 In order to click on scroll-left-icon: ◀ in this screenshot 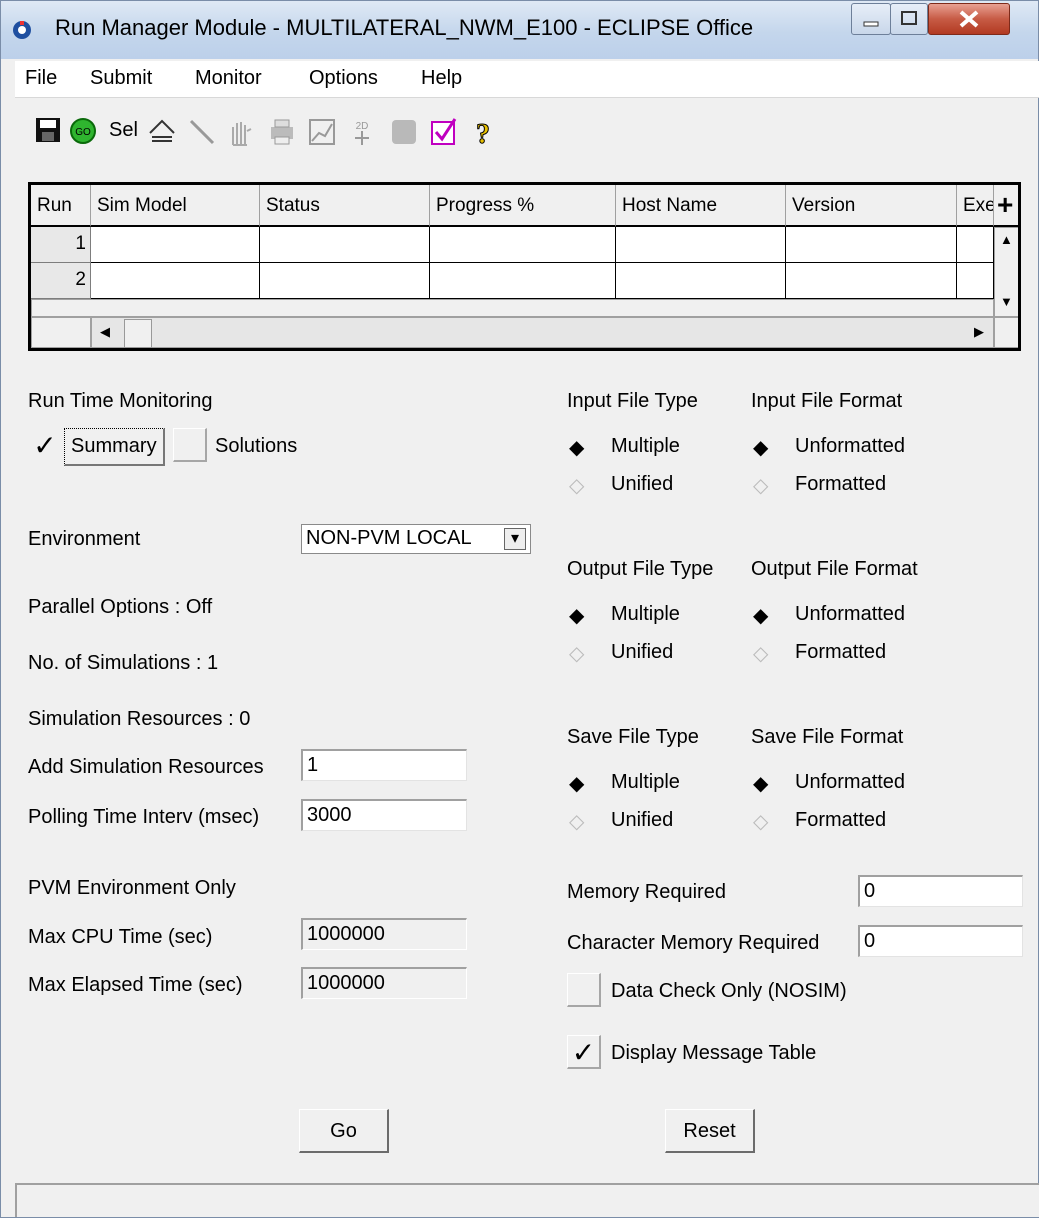, I will do `click(105, 332)`.